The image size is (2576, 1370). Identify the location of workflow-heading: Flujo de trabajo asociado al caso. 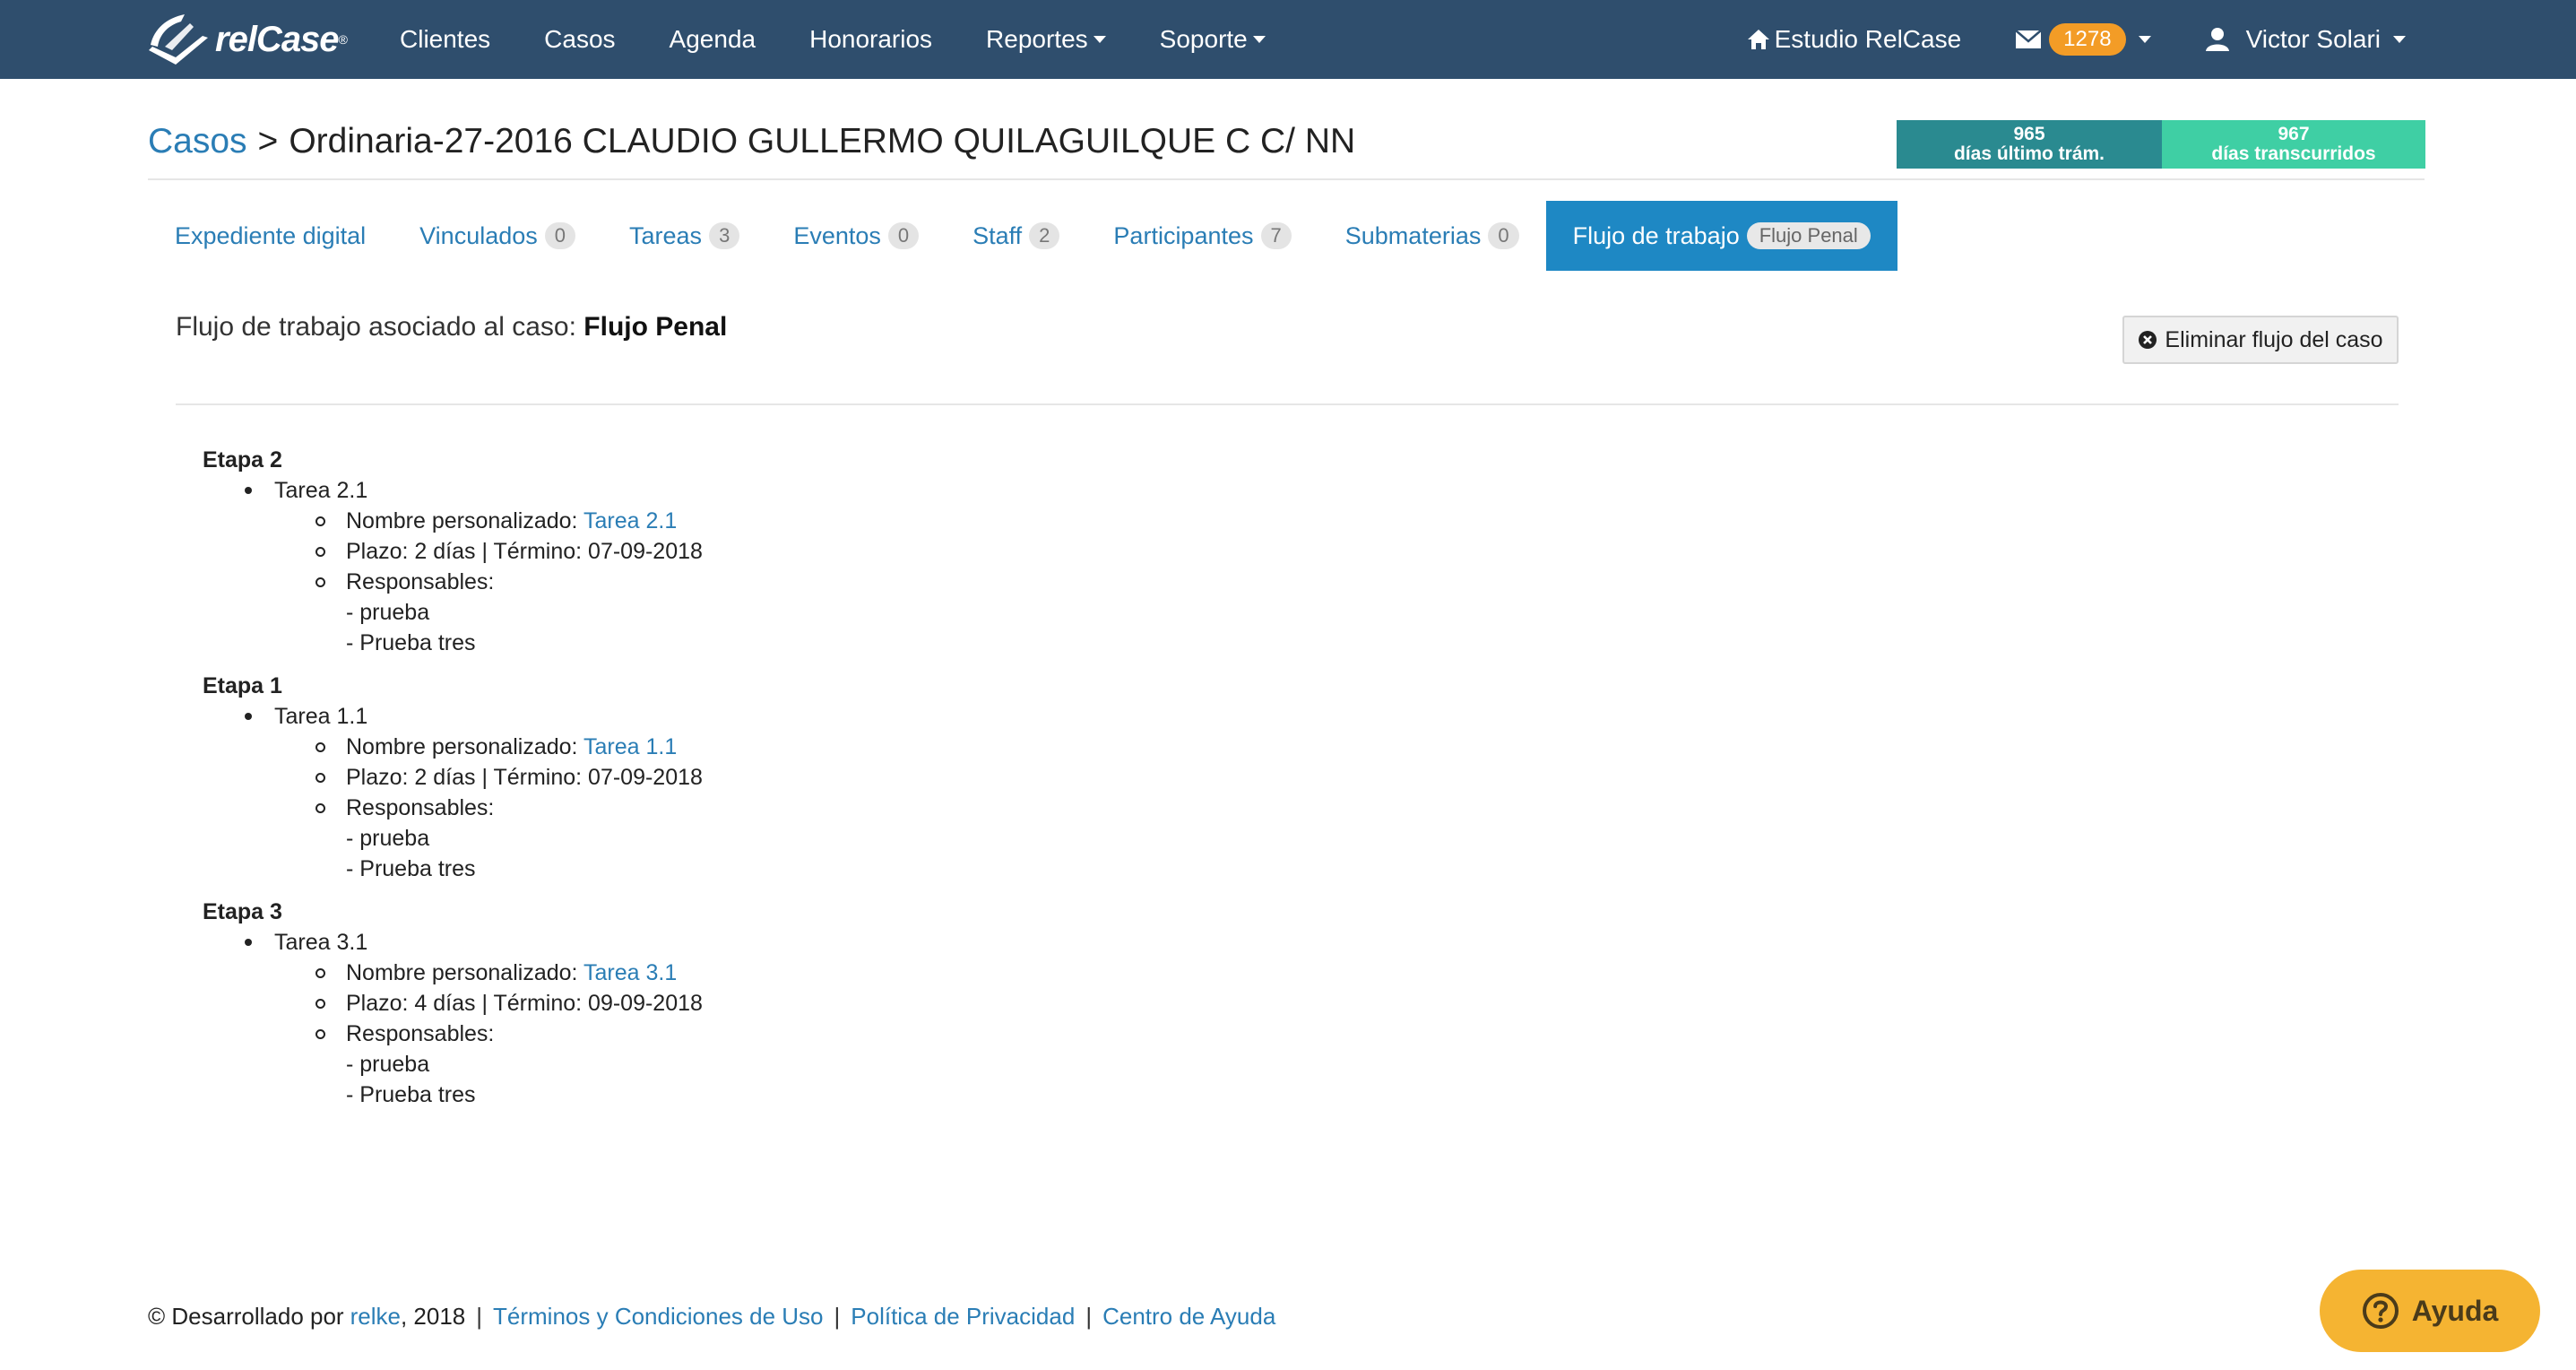
(451, 327).